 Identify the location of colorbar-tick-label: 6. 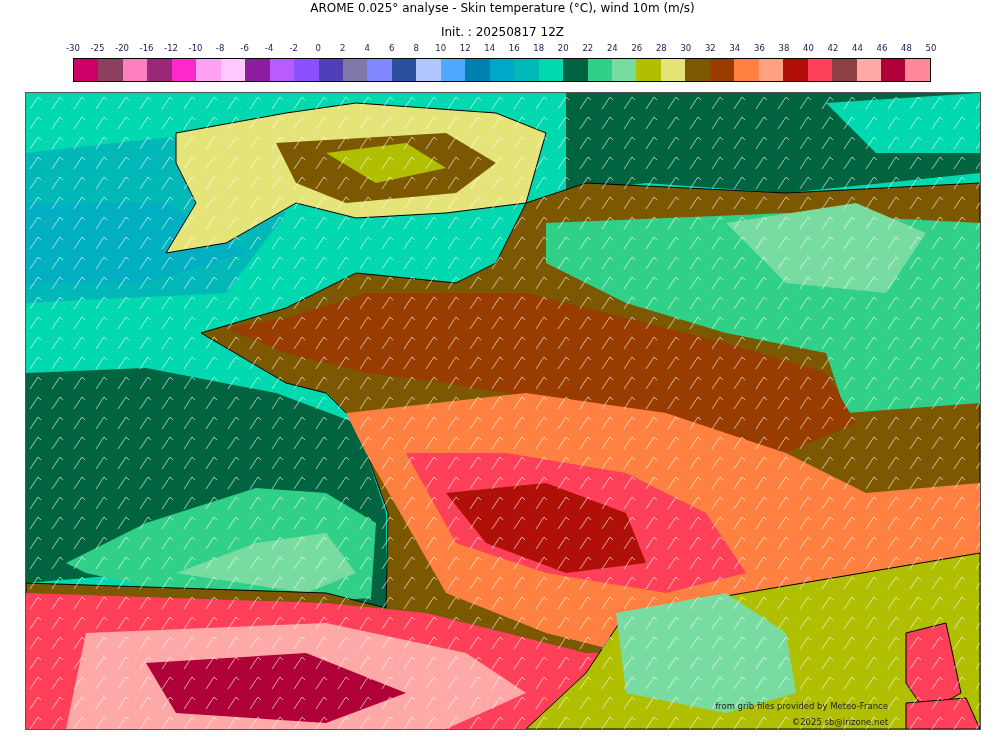
(391, 48).